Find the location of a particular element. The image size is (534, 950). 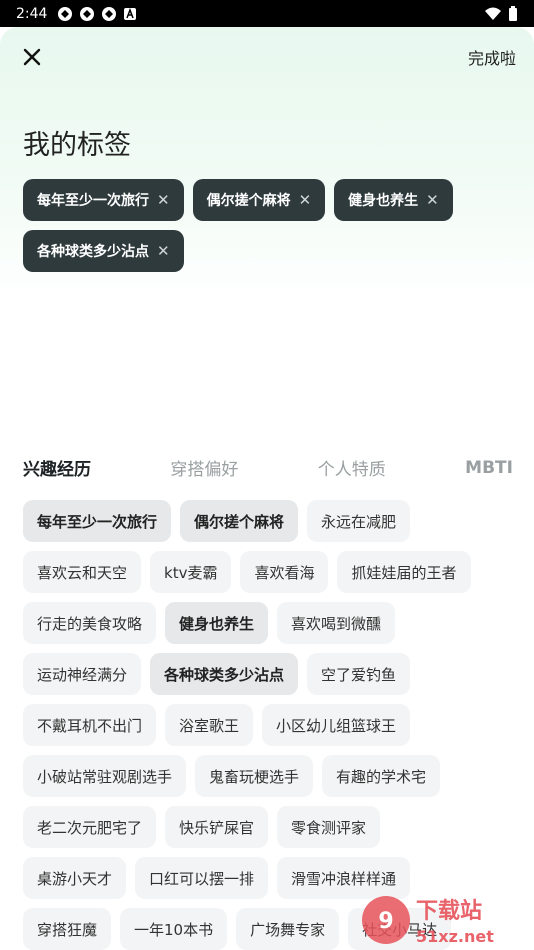

close-button is located at coordinates (32, 57).